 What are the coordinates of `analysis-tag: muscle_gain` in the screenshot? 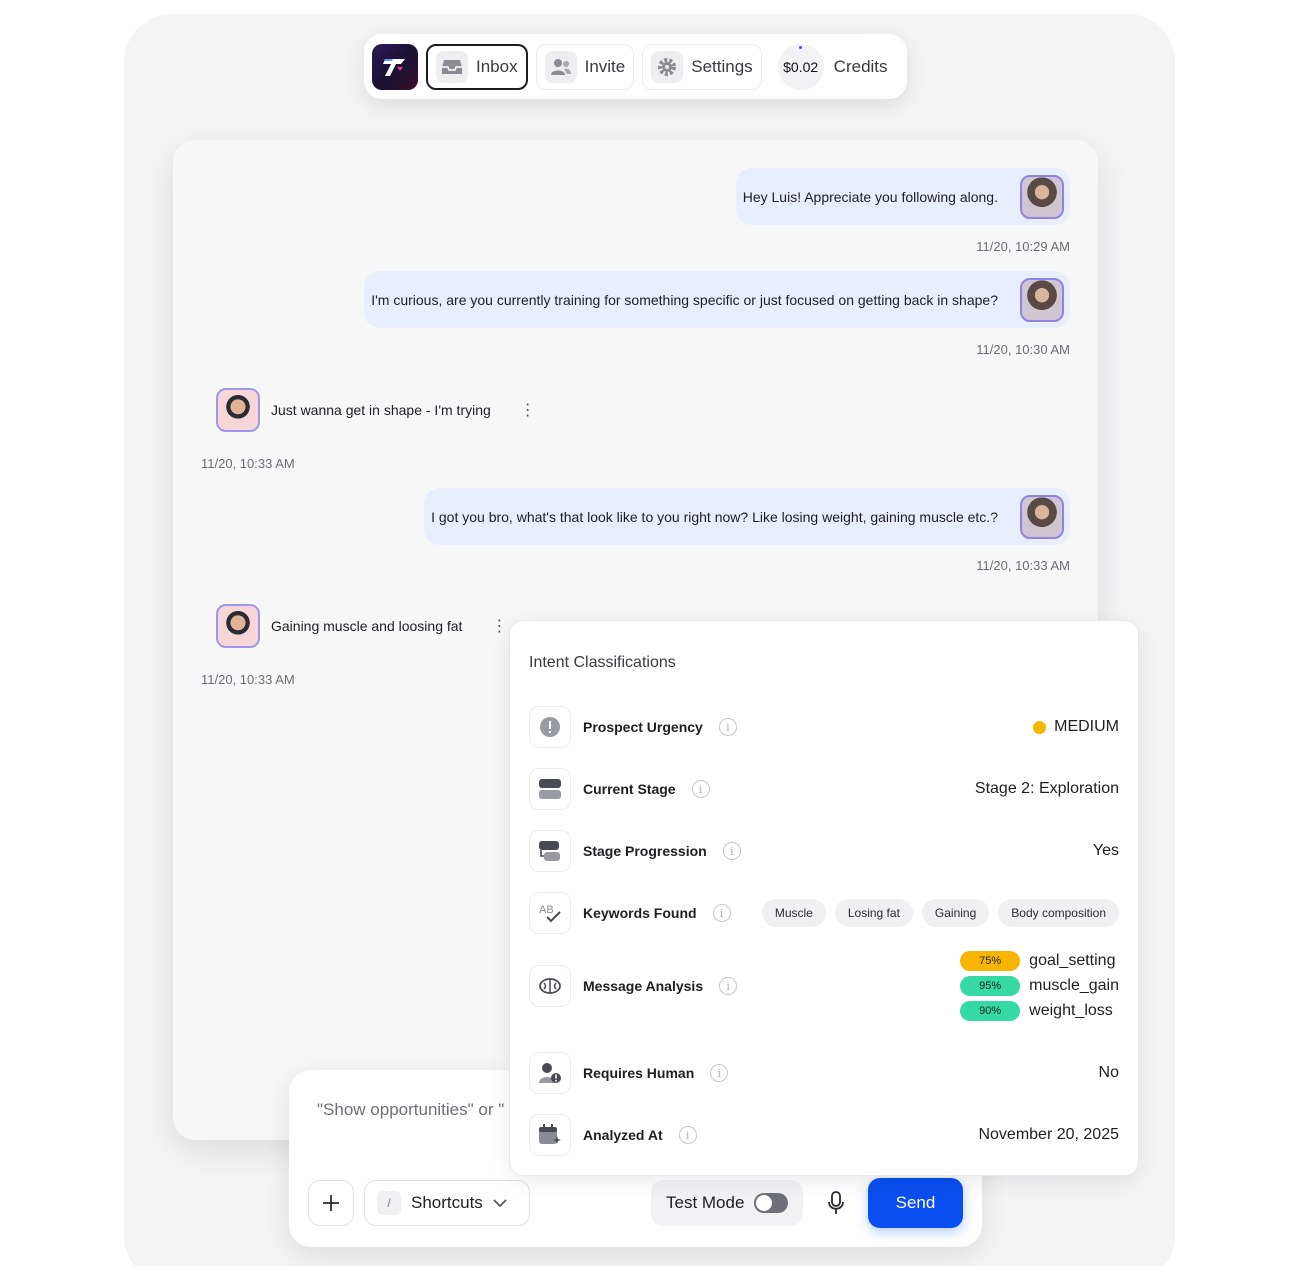 It's located at (1074, 985).